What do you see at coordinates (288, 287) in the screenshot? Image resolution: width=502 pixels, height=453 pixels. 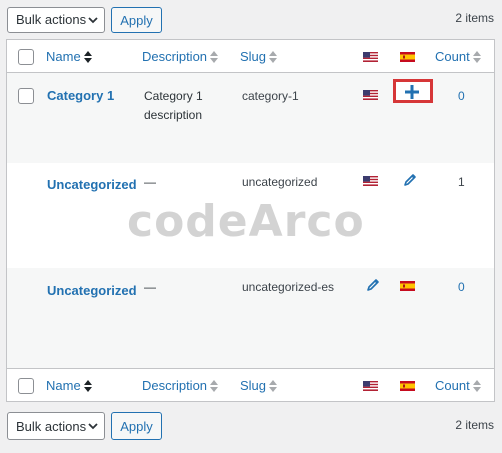 I see `category-slug: uncategorized-es` at bounding box center [288, 287].